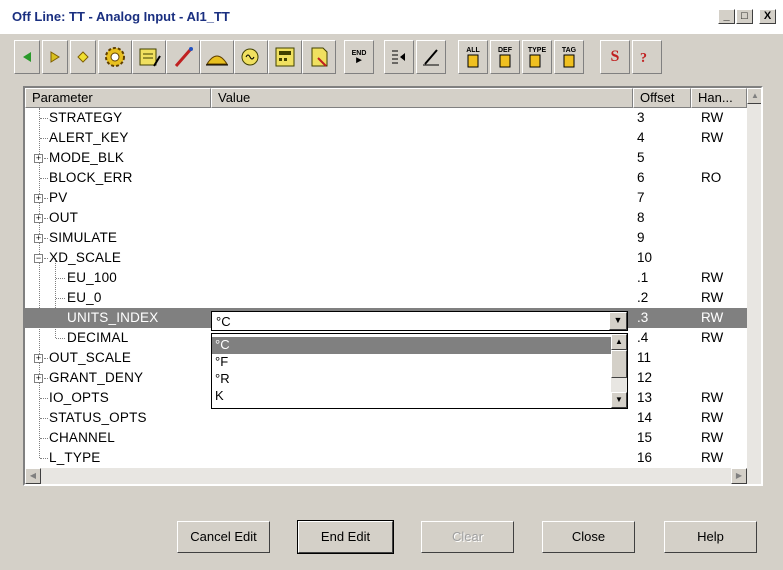  I want to click on help-cursor-button: ?, so click(647, 57).